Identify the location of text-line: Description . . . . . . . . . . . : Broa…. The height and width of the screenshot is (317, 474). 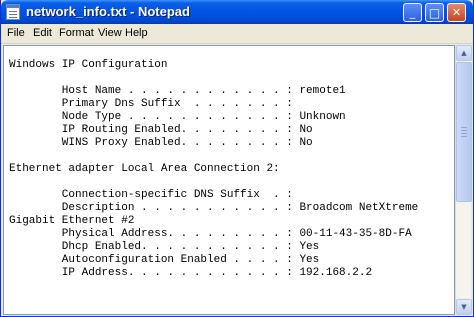
(214, 208).